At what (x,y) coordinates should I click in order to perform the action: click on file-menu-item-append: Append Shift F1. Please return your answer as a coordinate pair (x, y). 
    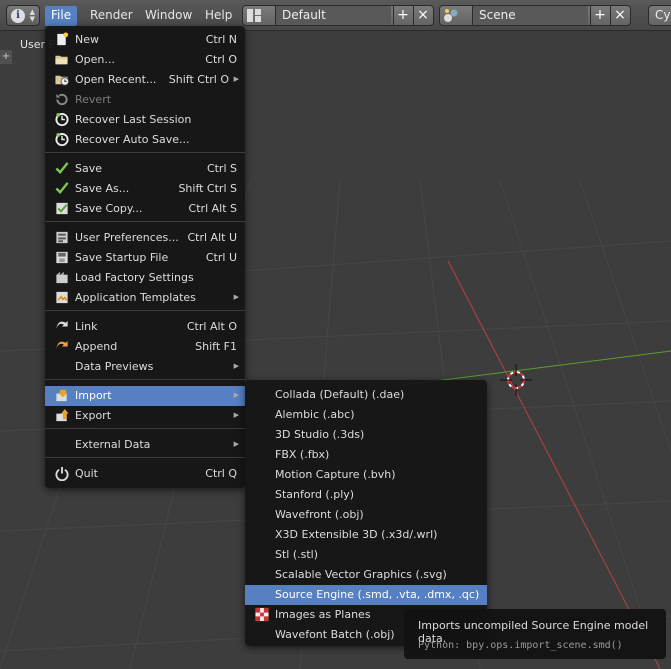
    Looking at the image, I should click on (145, 347).